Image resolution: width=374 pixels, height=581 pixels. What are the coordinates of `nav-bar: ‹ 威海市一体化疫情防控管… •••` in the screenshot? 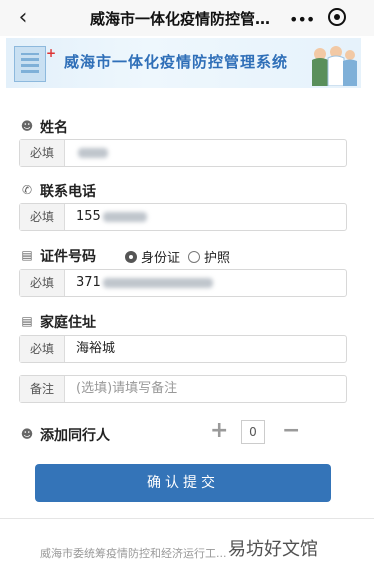 It's located at (187, 18).